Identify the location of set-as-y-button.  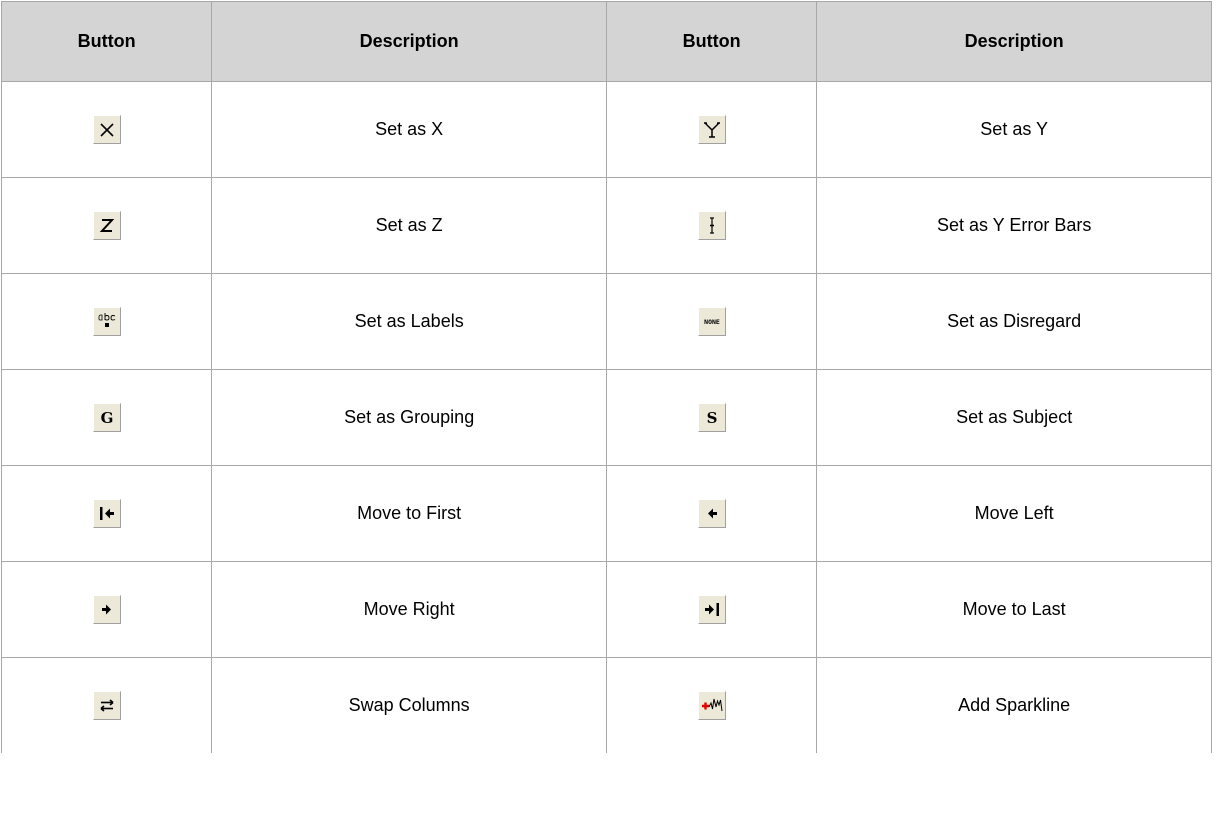
(711, 129).